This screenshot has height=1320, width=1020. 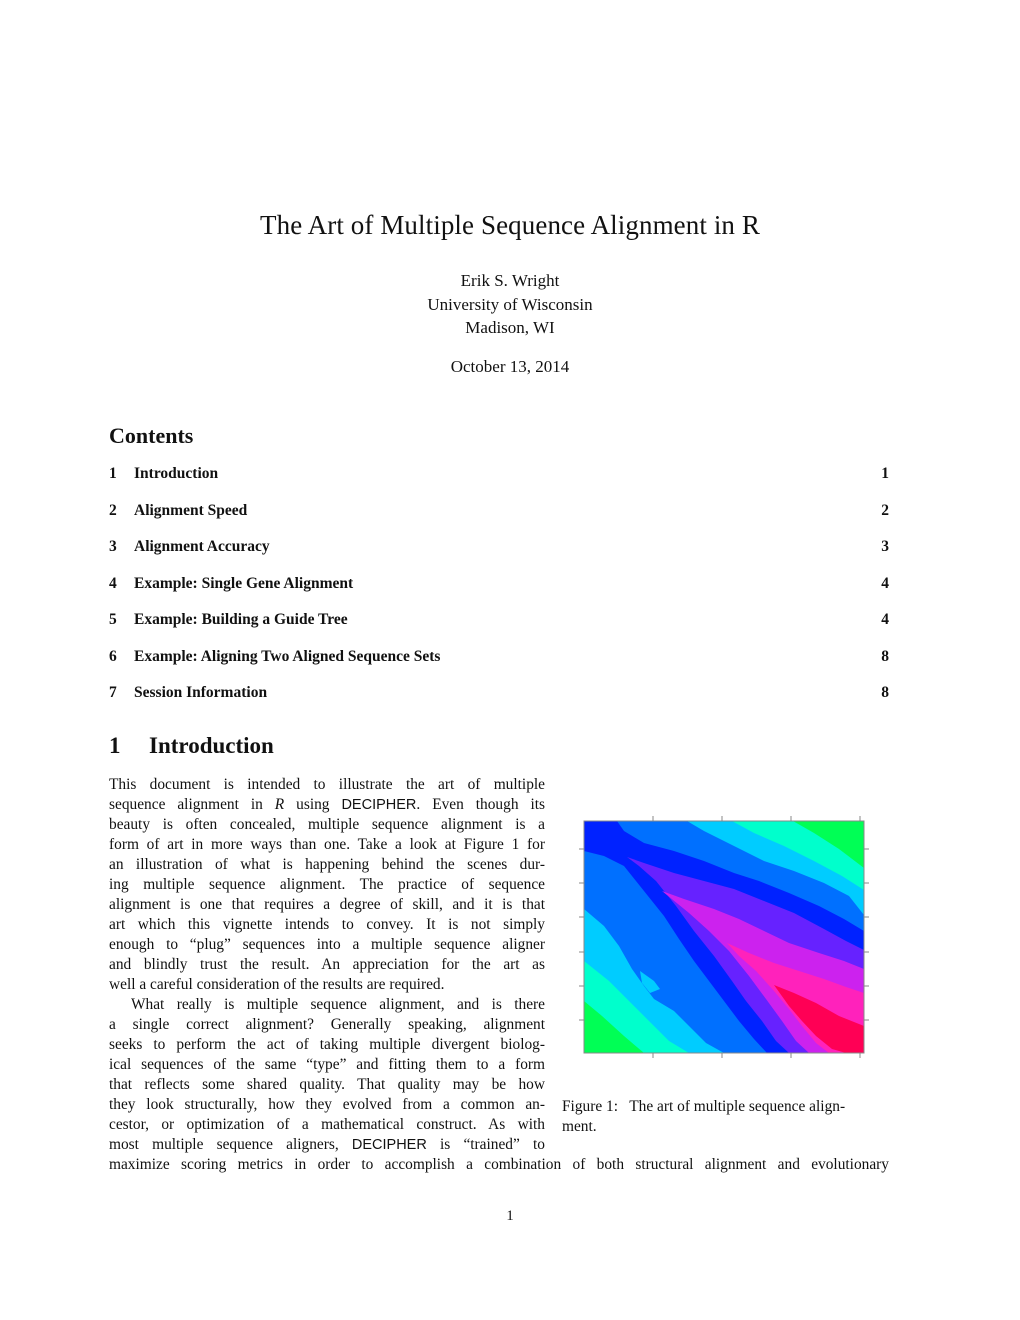 I want to click on toc-entry: 4 Example: Single Gene Alignment 4, so click(x=499, y=585).